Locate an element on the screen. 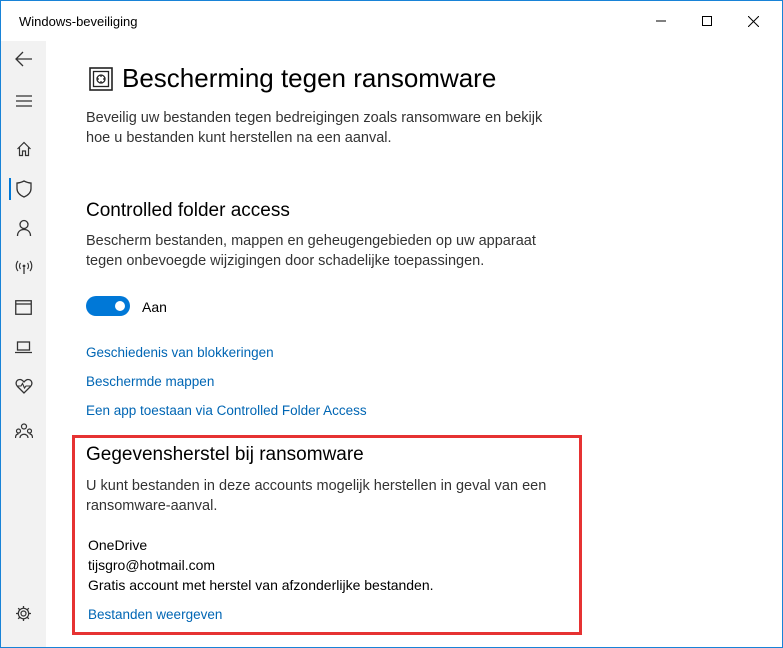  maximize-button is located at coordinates (707, 21).